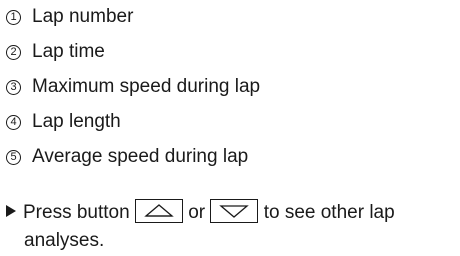 The height and width of the screenshot is (256, 460). I want to click on legend-item-average-speed: 5 Average speed during lap, so click(127, 157).